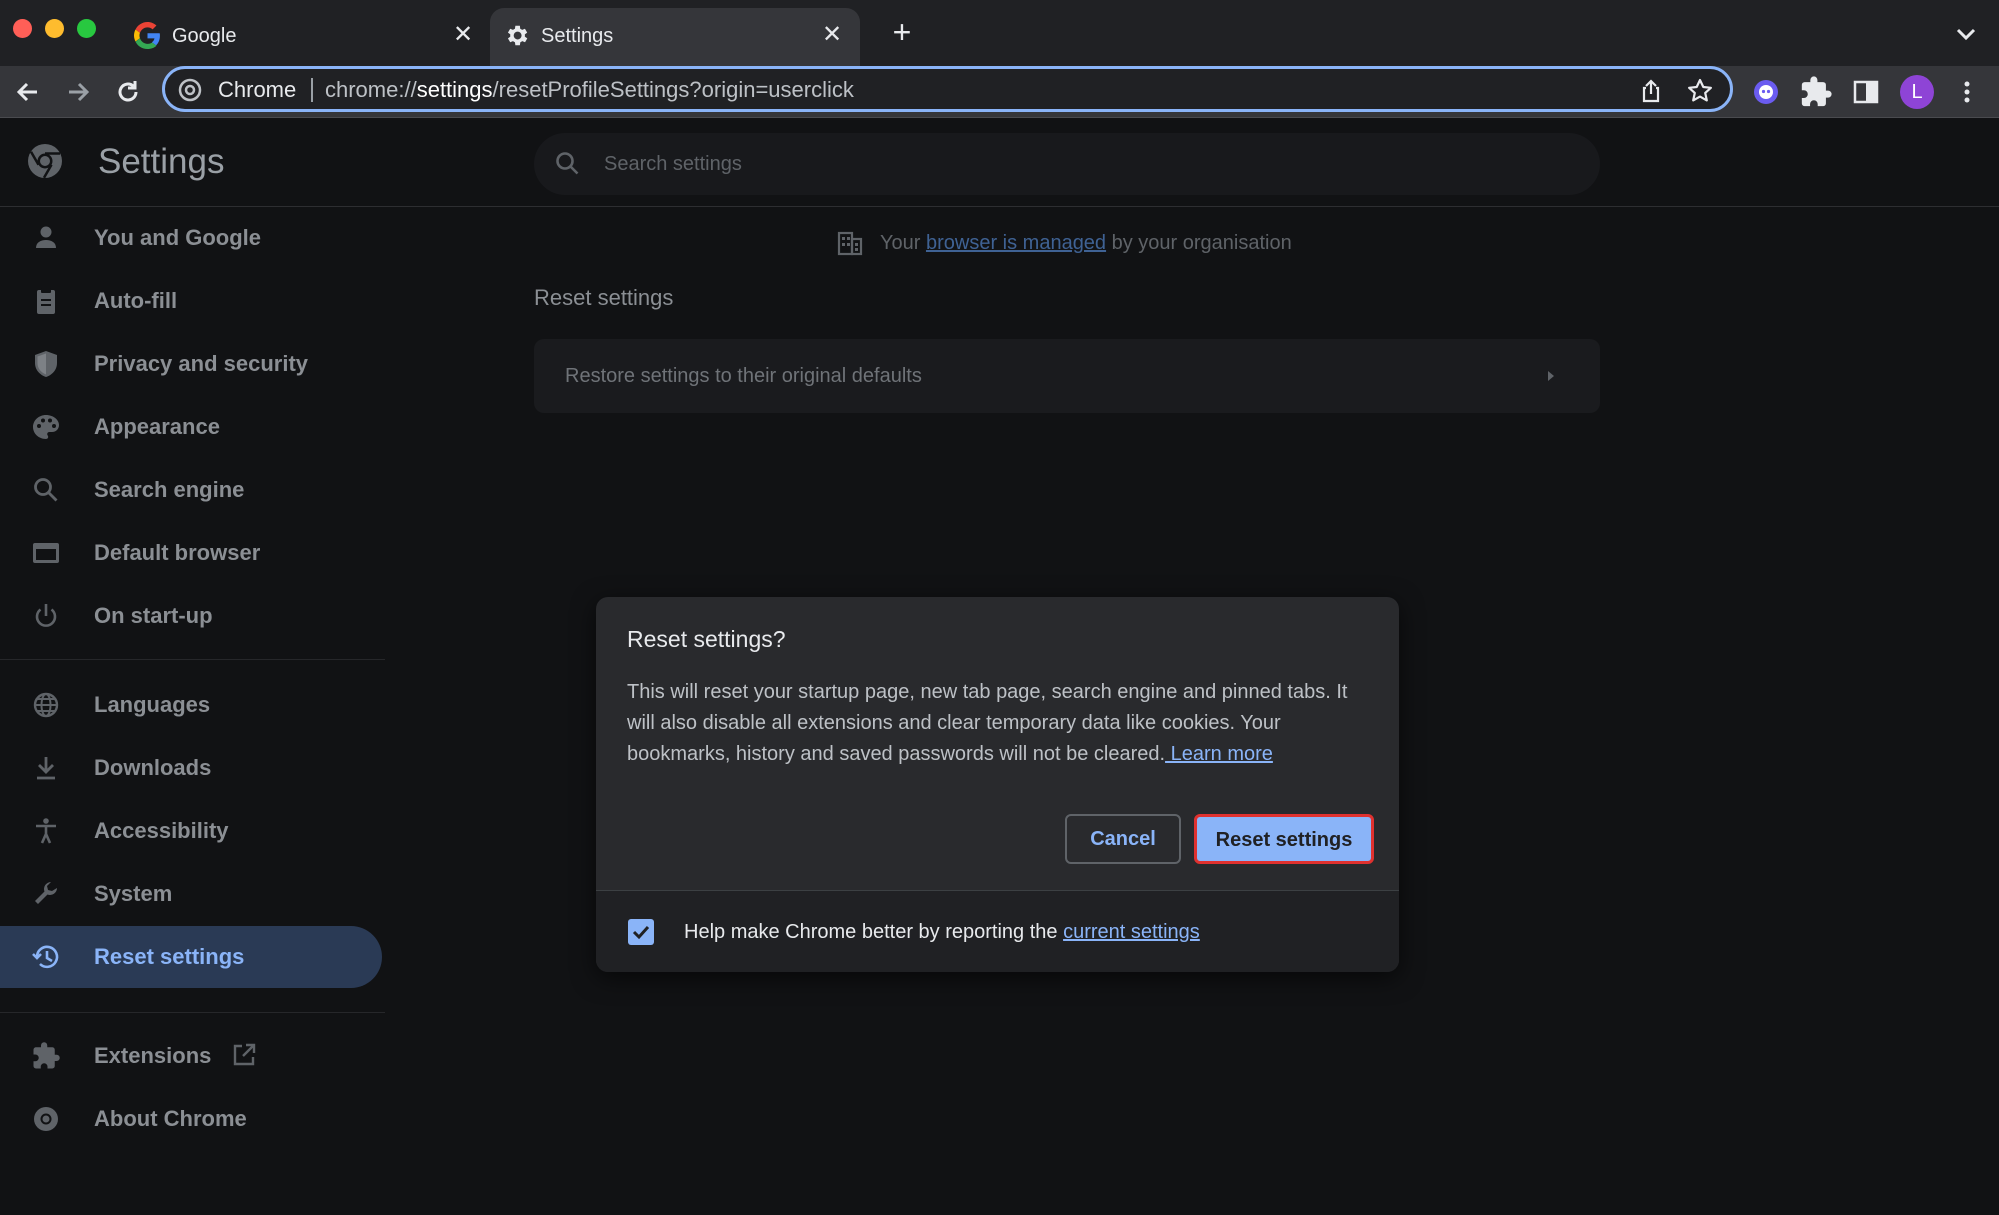 This screenshot has width=1999, height=1215. I want to click on clipboard-icon, so click(46, 301).